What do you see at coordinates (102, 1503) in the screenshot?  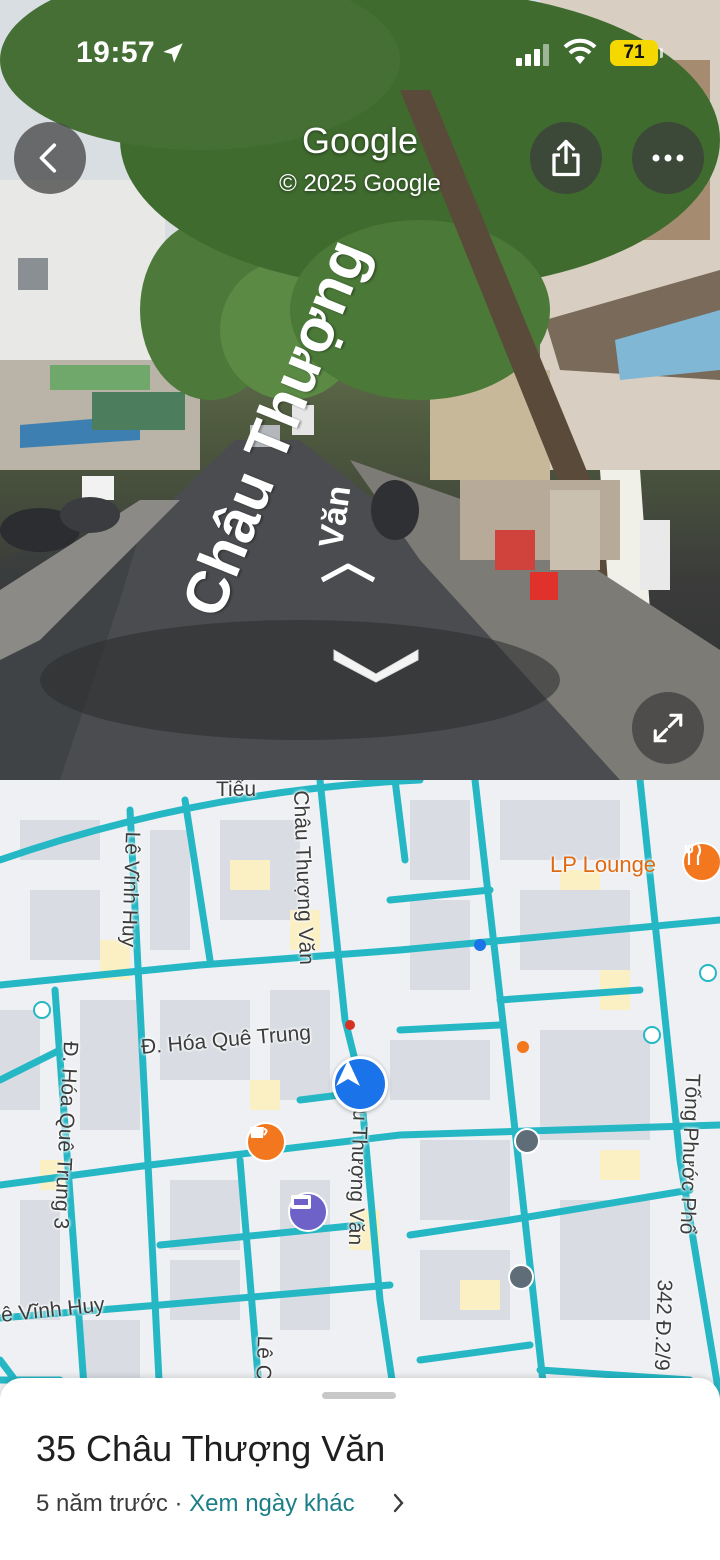 I see `imagery-age: 5 năm trước` at bounding box center [102, 1503].